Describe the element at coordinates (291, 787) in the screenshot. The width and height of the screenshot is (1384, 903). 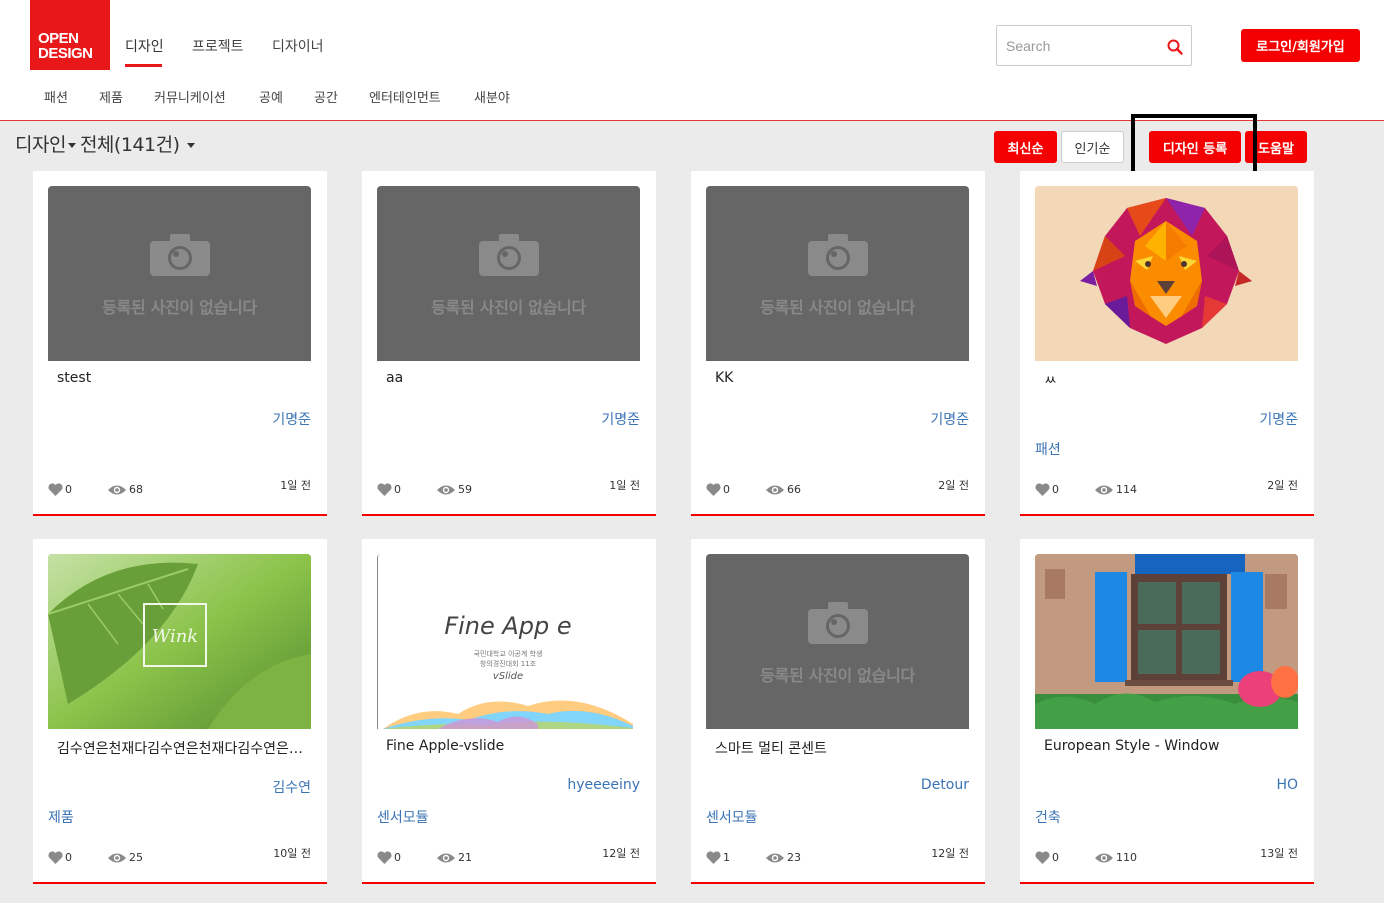
I see `card-author: 김수연` at that location.